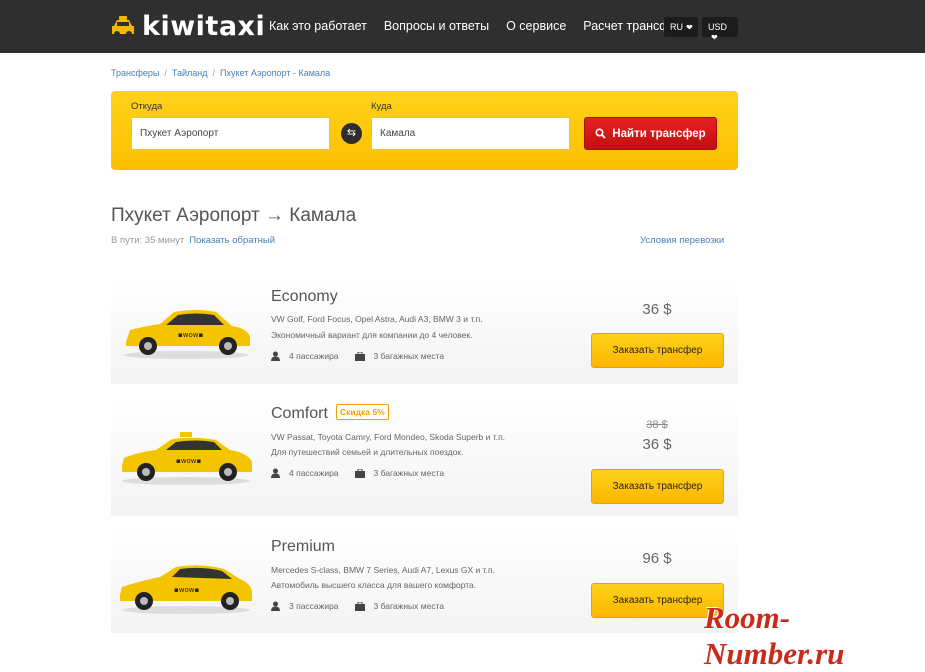 This screenshot has width=925, height=672. What do you see at coordinates (682, 240) in the screenshot?
I see `terms-link: Условия перевозки` at bounding box center [682, 240].